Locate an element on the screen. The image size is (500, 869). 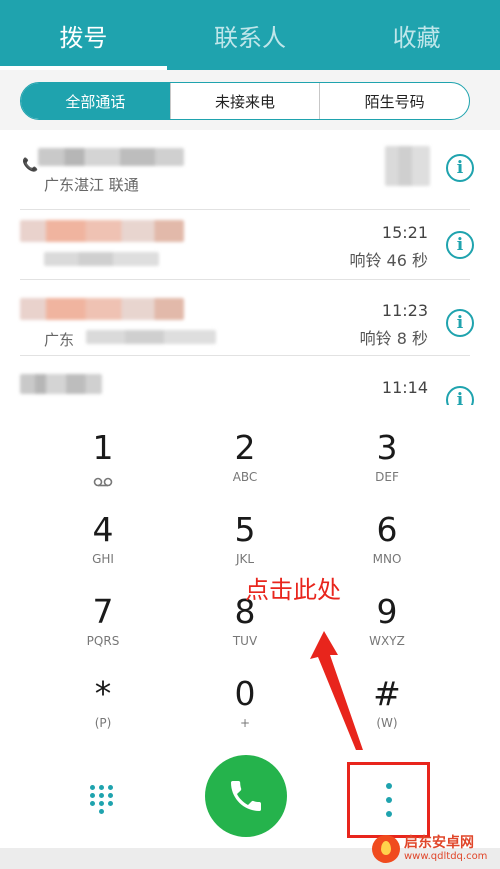
top-tab-bar: 拨号 联系人 收藏 is located at coordinates (250, 35).